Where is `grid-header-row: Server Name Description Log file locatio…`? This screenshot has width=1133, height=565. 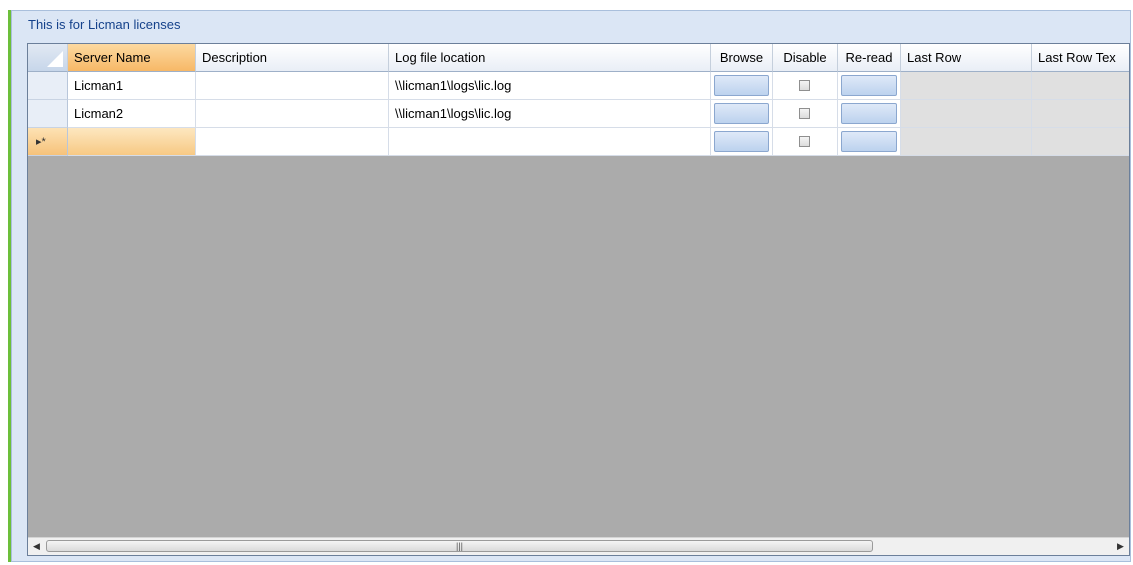
grid-header-row: Server Name Description Log file locatio… is located at coordinates (578, 58).